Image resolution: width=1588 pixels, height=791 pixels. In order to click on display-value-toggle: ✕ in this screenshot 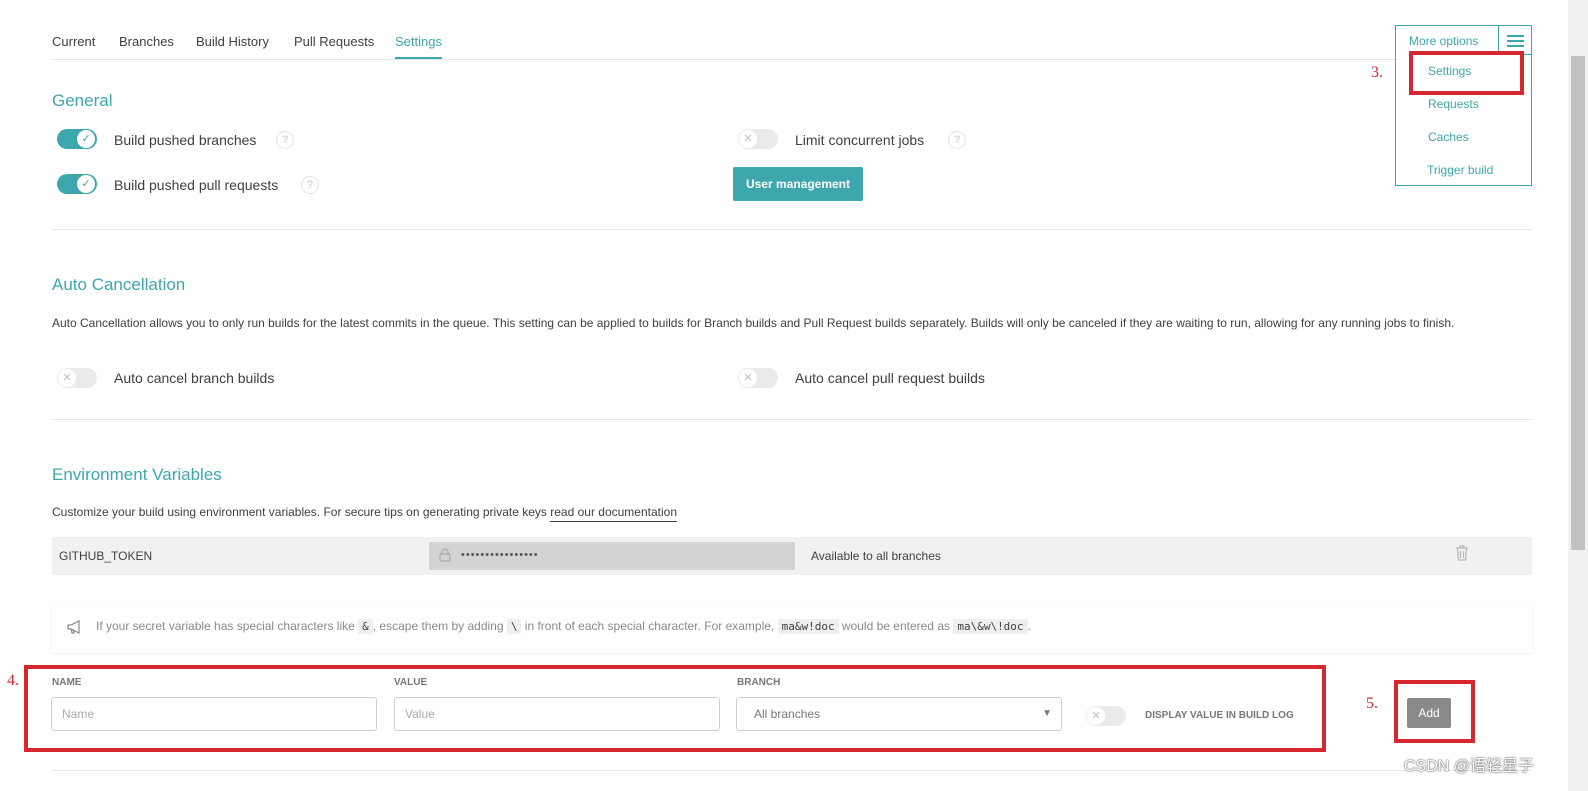, I will do `click(1106, 716)`.